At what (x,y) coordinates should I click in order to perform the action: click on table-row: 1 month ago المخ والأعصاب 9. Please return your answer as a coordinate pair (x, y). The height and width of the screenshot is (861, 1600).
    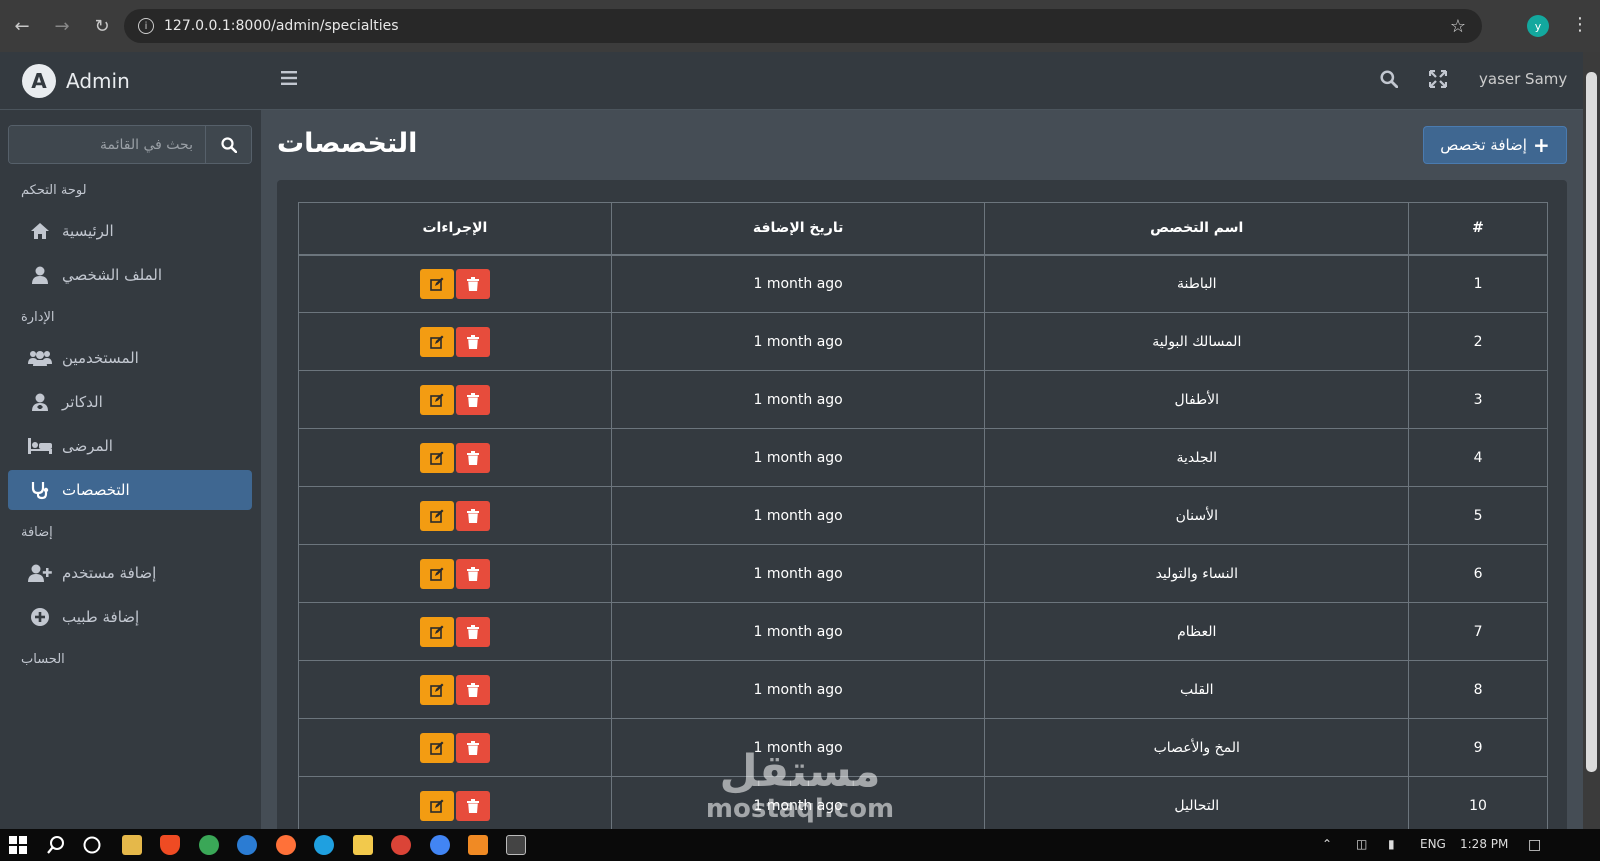
    Looking at the image, I should click on (923, 747).